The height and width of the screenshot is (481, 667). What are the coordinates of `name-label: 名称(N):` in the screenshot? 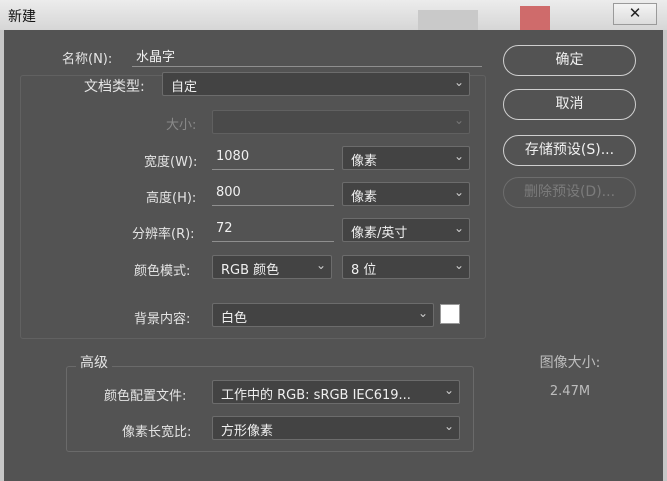 It's located at (87, 59).